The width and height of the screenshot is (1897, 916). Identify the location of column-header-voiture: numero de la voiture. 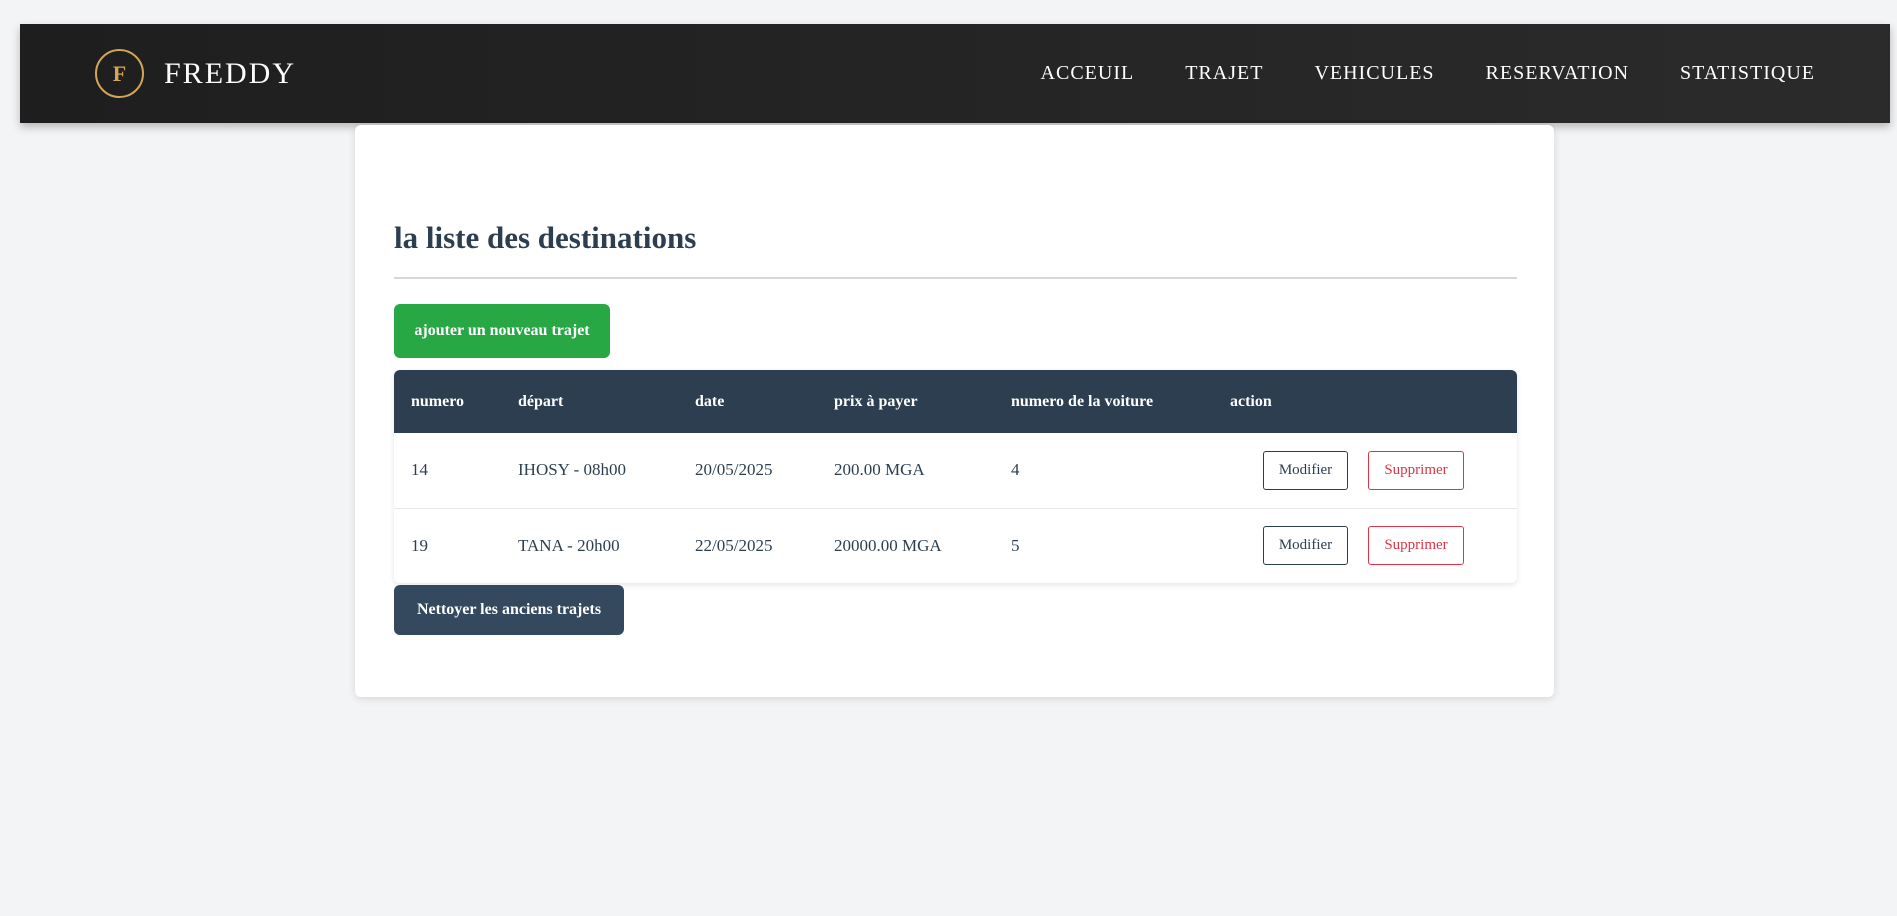
(1082, 401).